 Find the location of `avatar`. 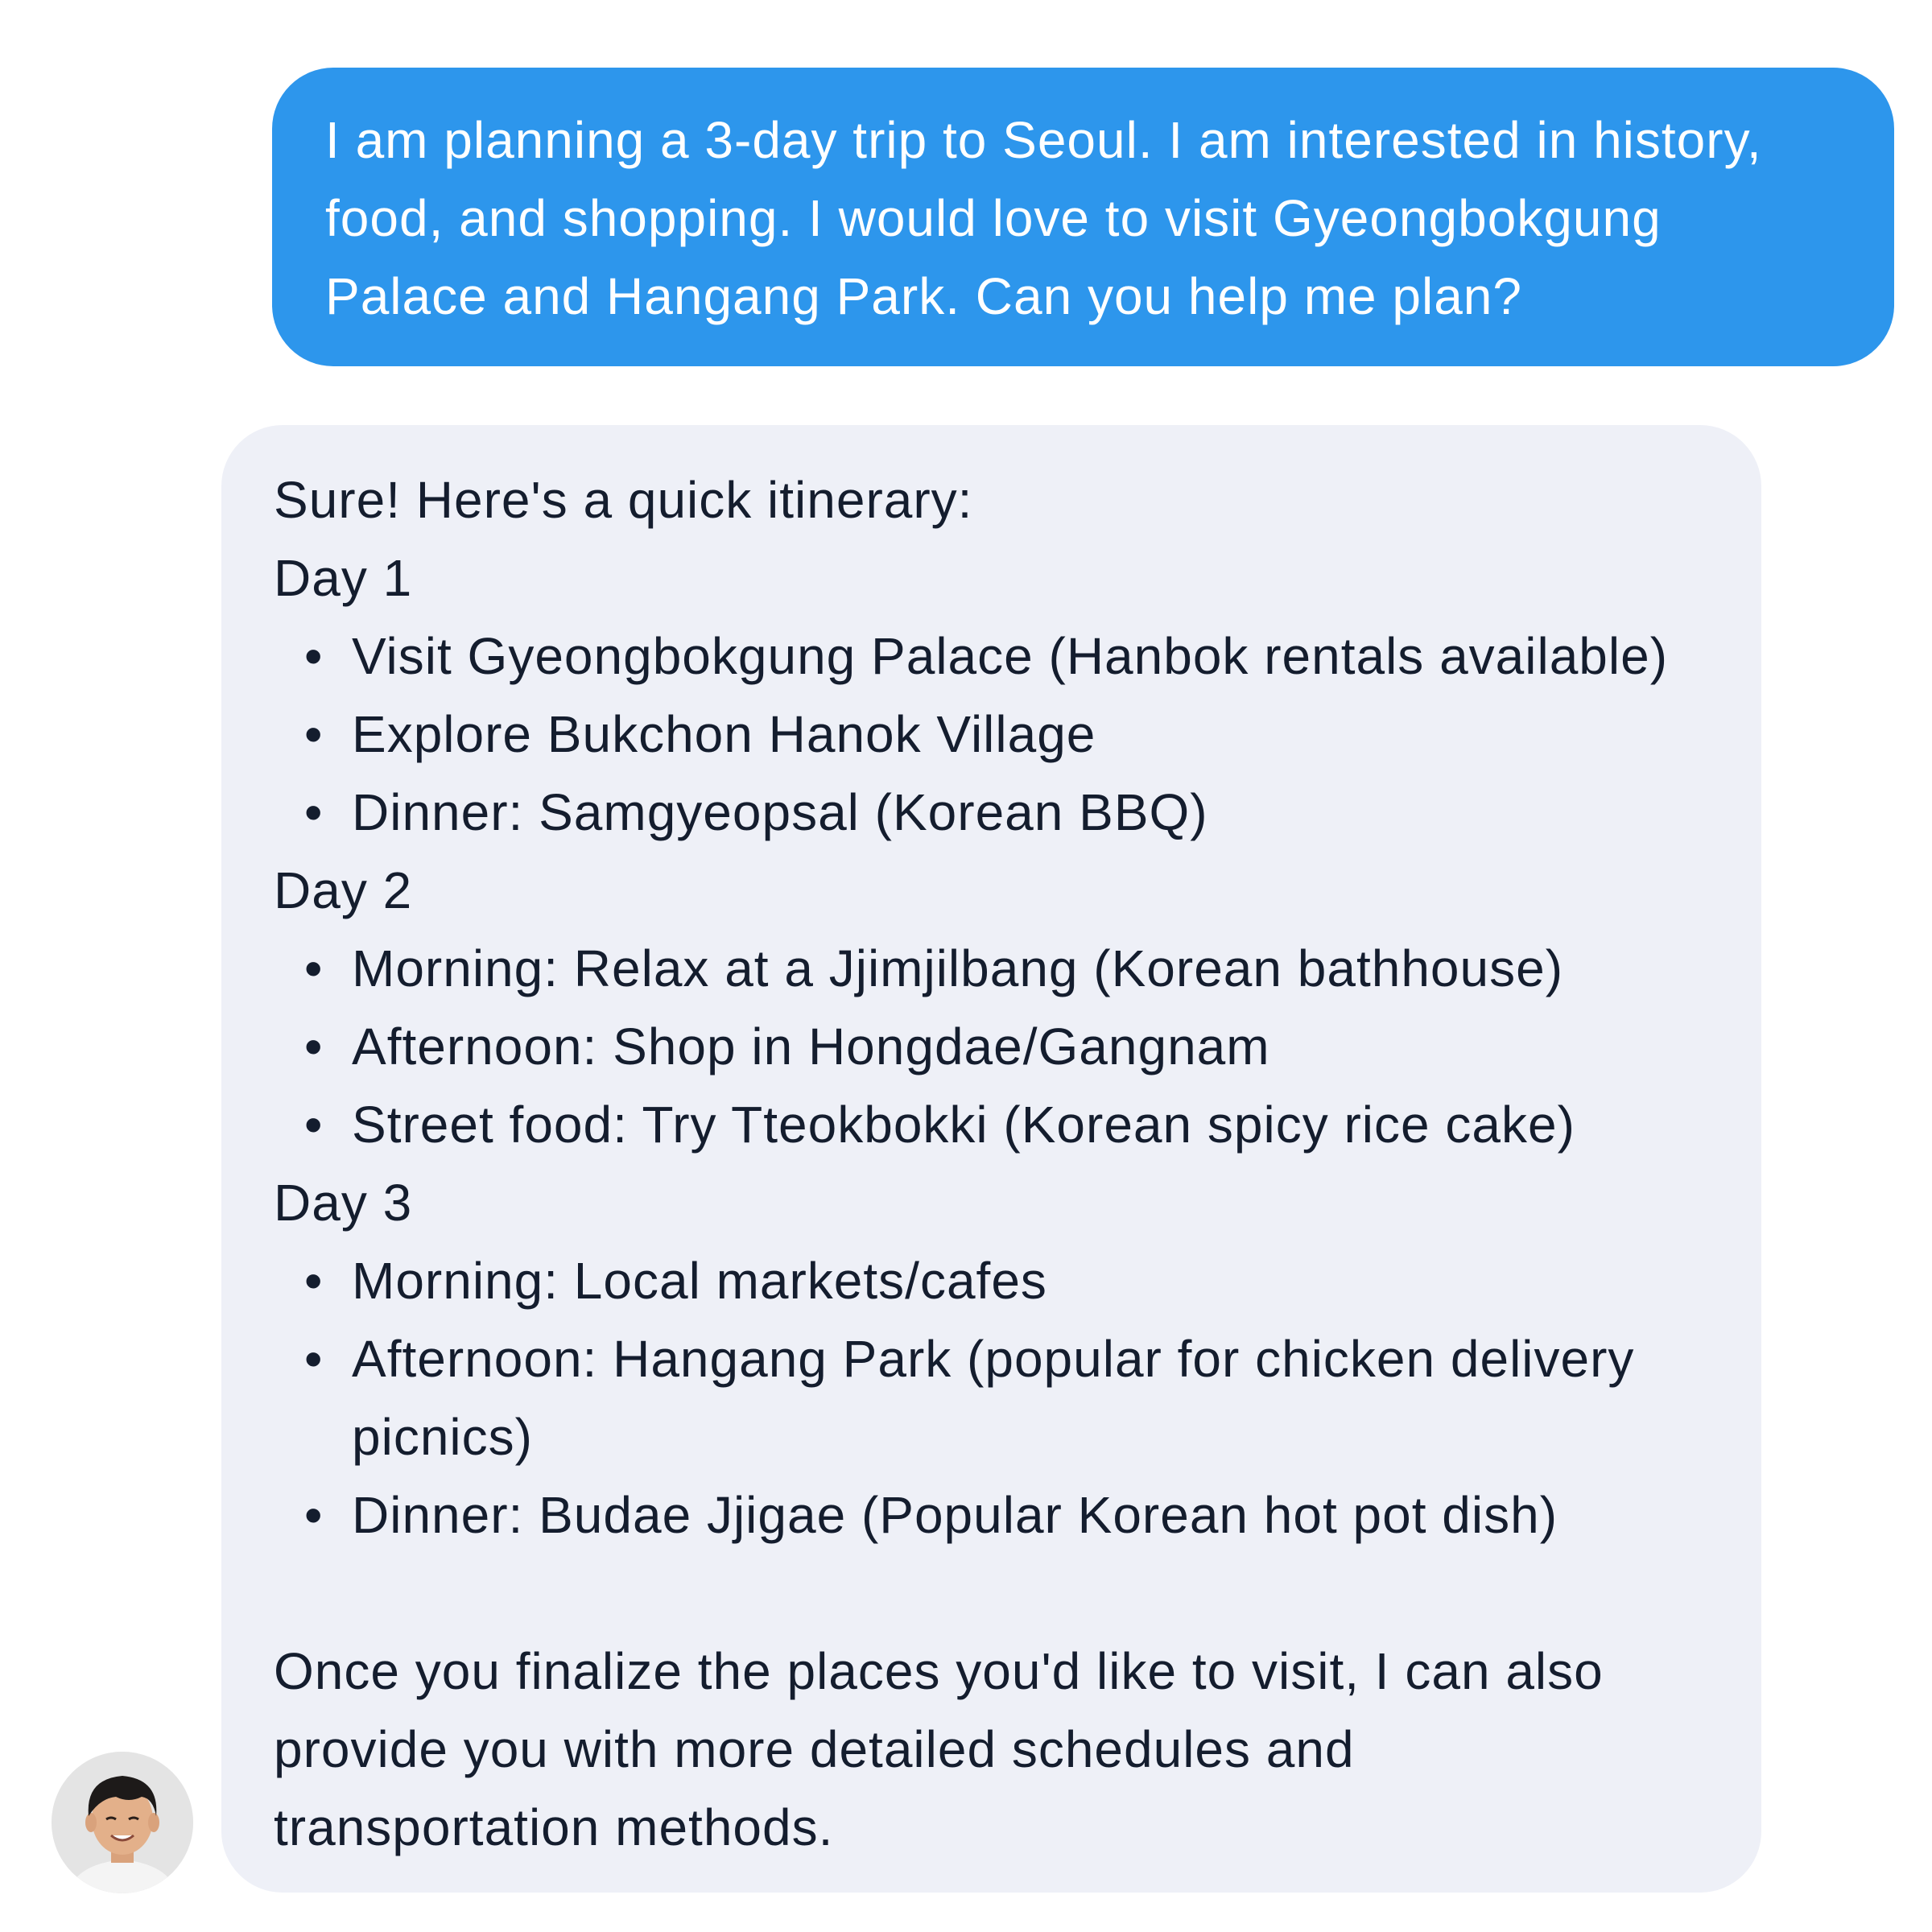

avatar is located at coordinates (122, 1822).